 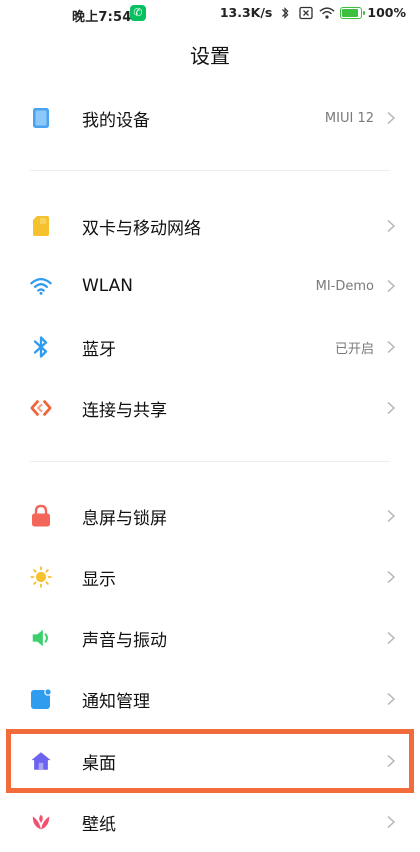 What do you see at coordinates (285, 12) in the screenshot?
I see `bluetooth-status-icon` at bounding box center [285, 12].